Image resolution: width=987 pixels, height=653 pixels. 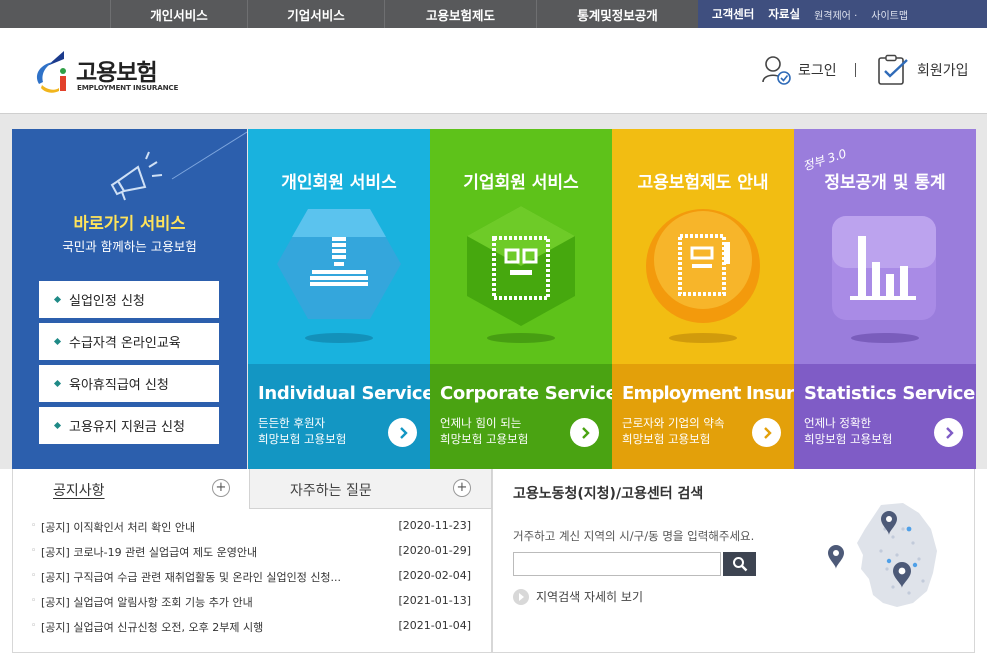 I want to click on site-header: 고용보험 EMPLOYMENT INSURANCE 로그인 회원가입, so click(x=493, y=71).